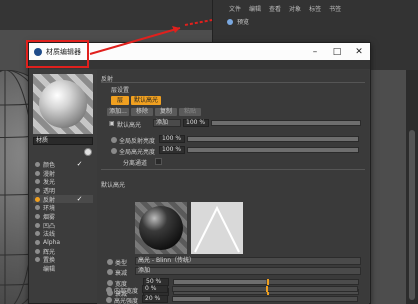  What do you see at coordinates (158, 161) in the screenshot?
I see `separate-pass-checkbox` at bounding box center [158, 161].